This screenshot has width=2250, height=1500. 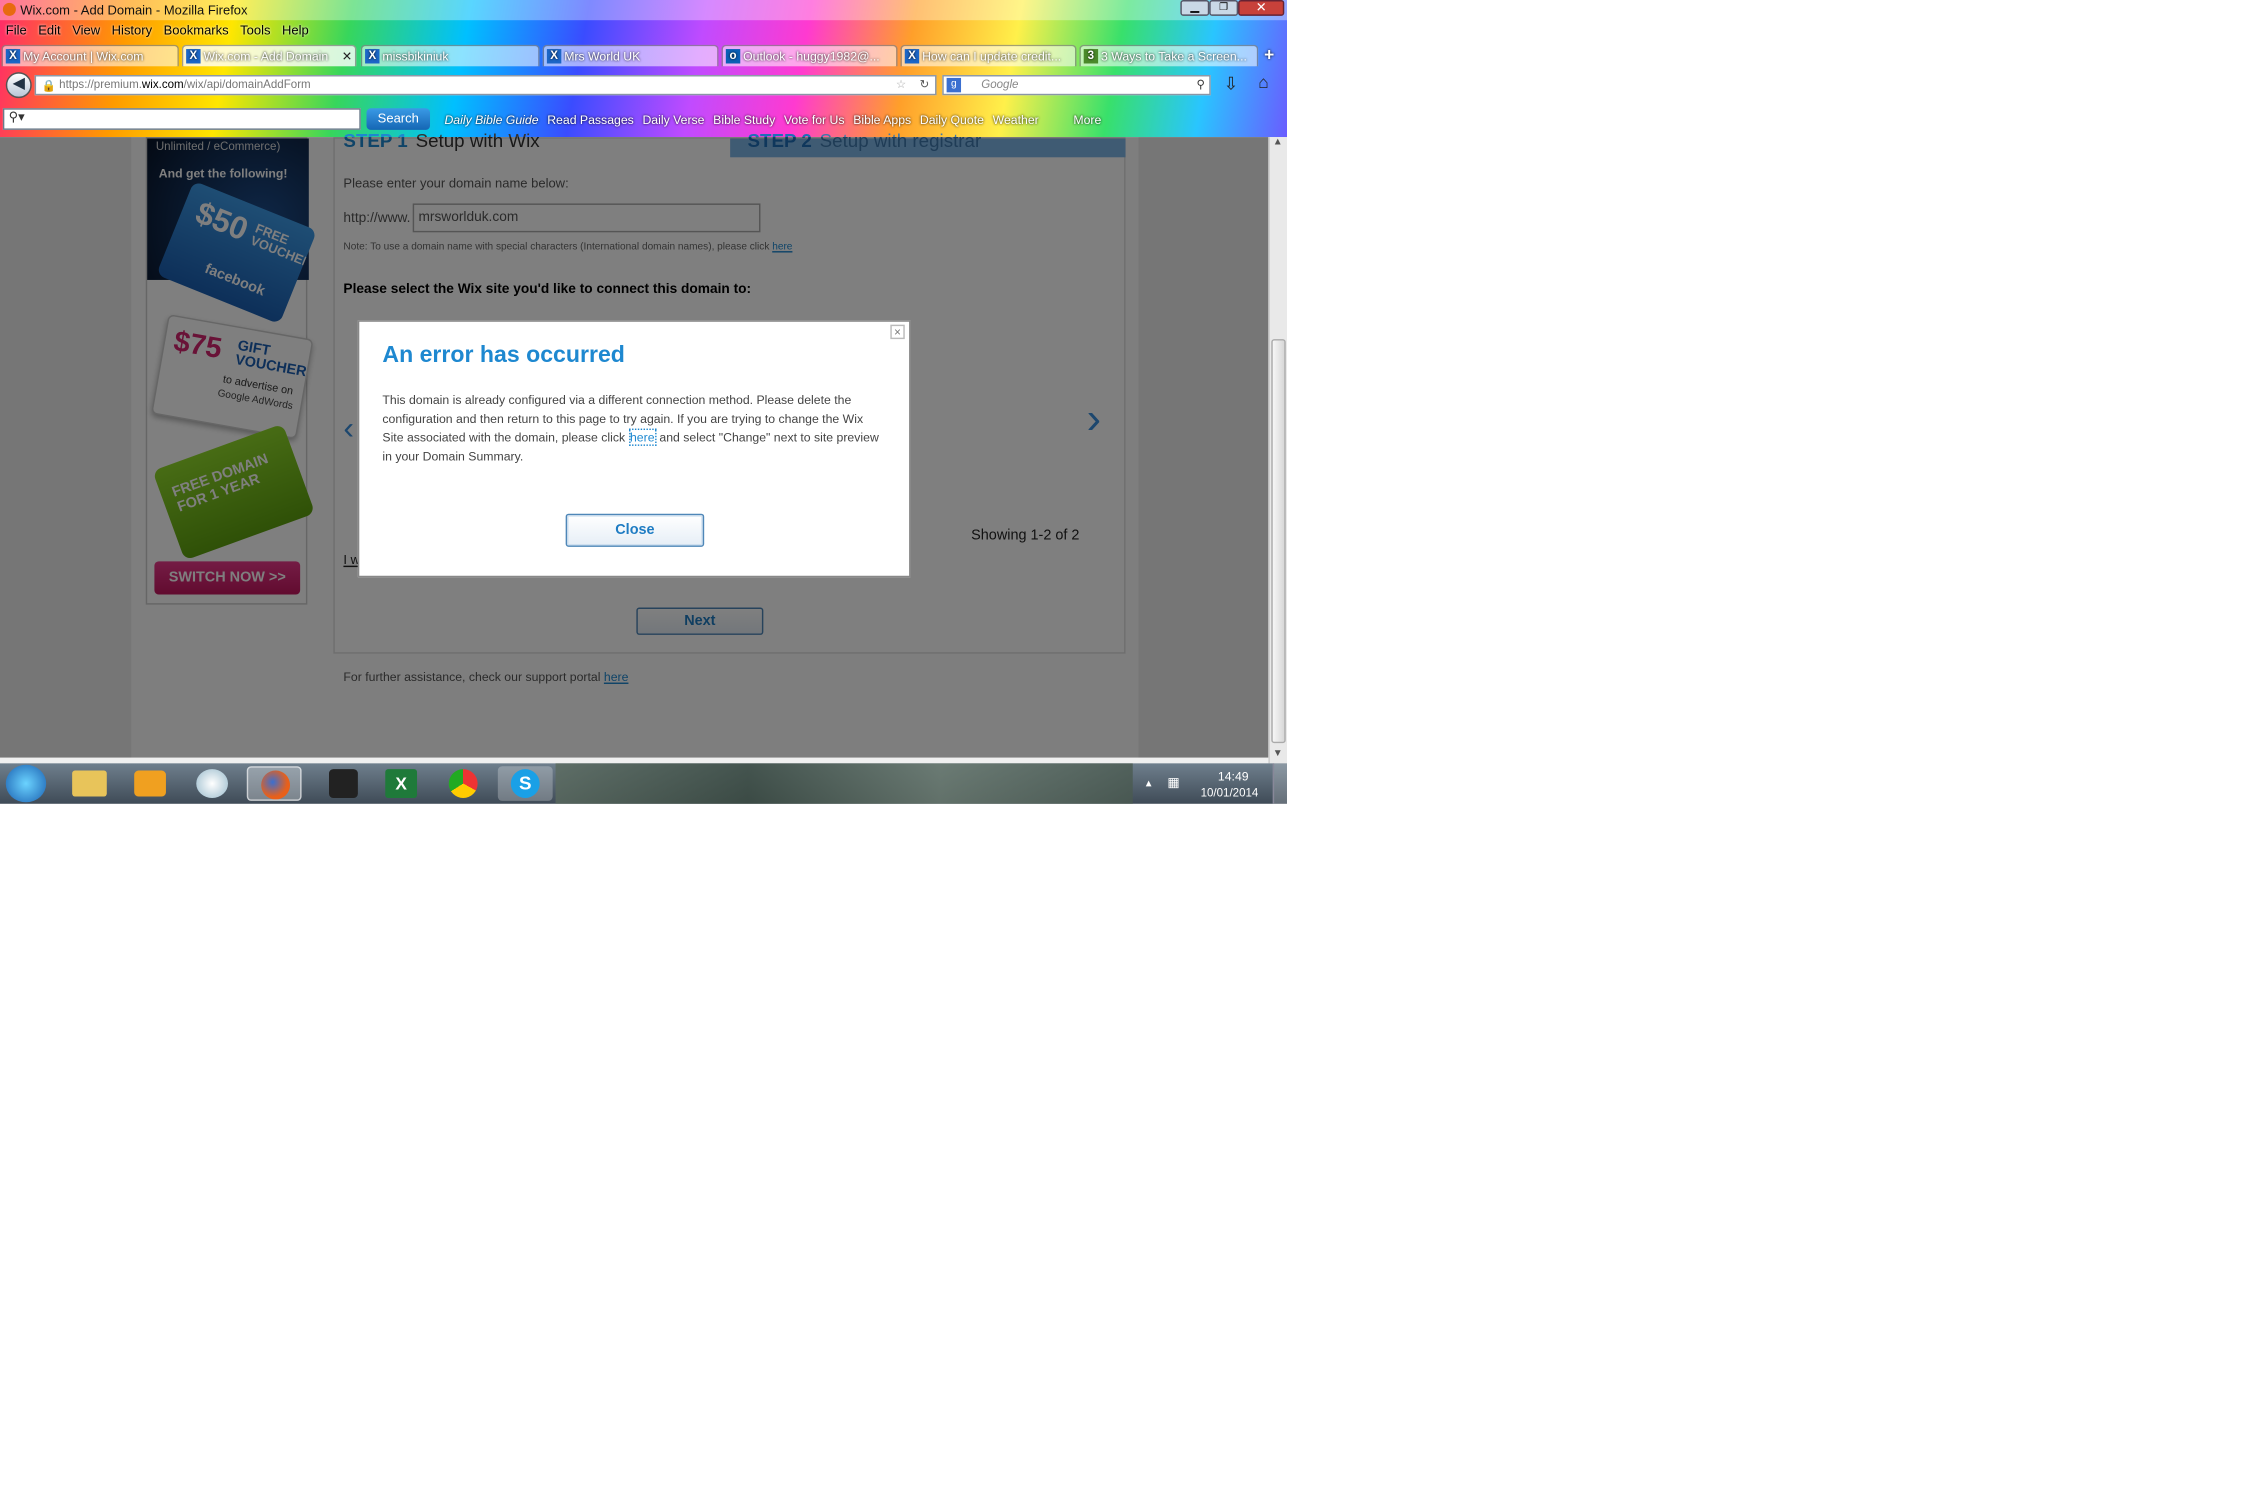 I want to click on menu-edit: Edit, so click(x=49, y=30).